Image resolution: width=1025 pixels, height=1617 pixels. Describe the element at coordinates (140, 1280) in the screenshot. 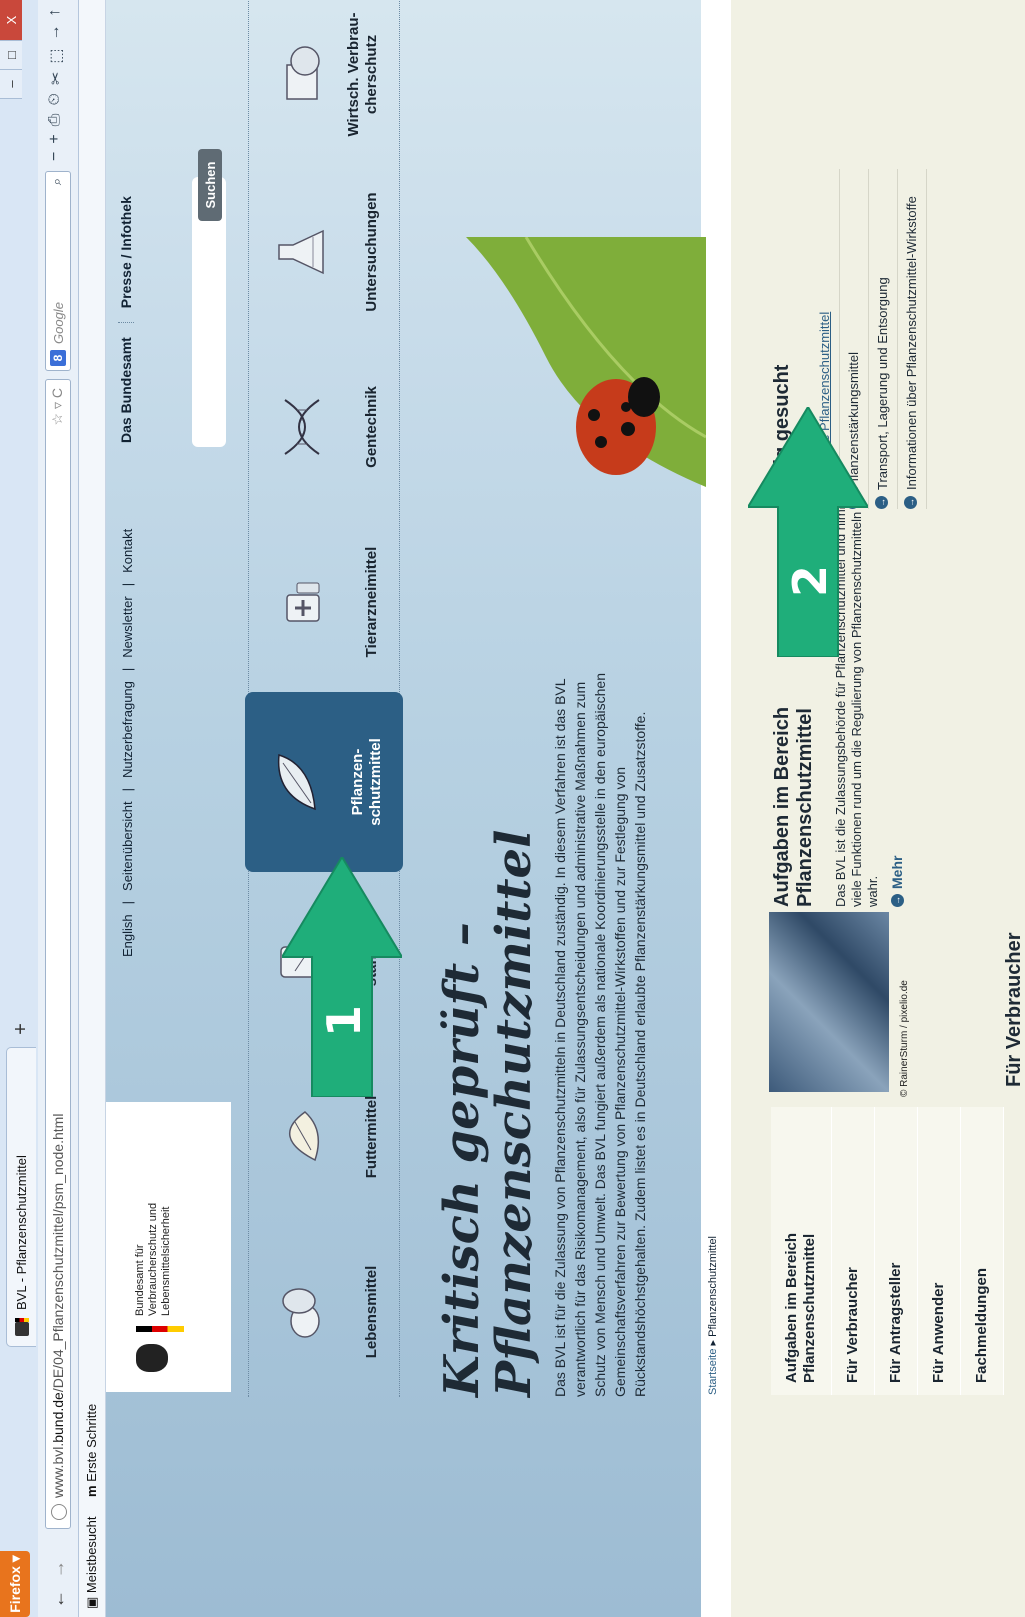

I see `logo-line: Bundesamt für` at that location.